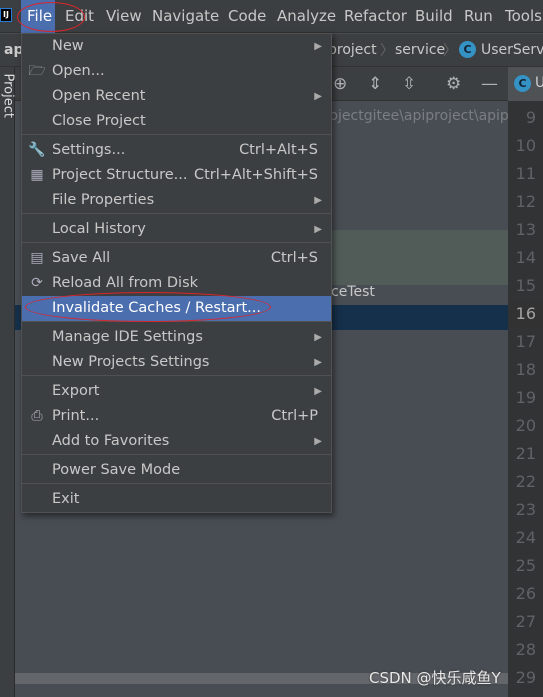  I want to click on locate-icon: ⊕, so click(340, 84).